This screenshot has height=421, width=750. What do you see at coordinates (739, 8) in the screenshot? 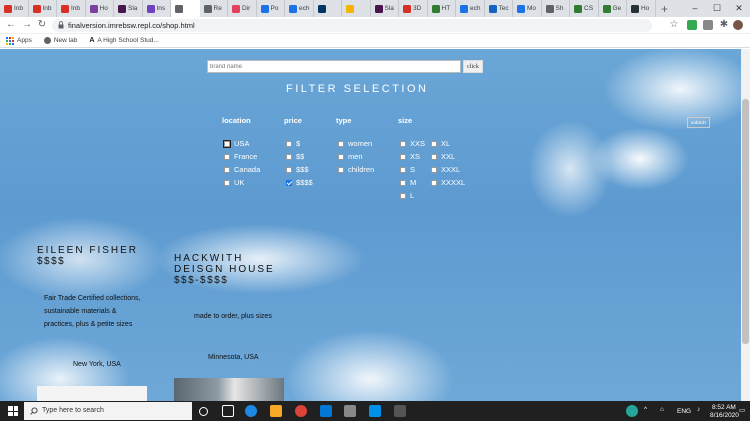
I see `close-window-button: ✕` at bounding box center [739, 8].